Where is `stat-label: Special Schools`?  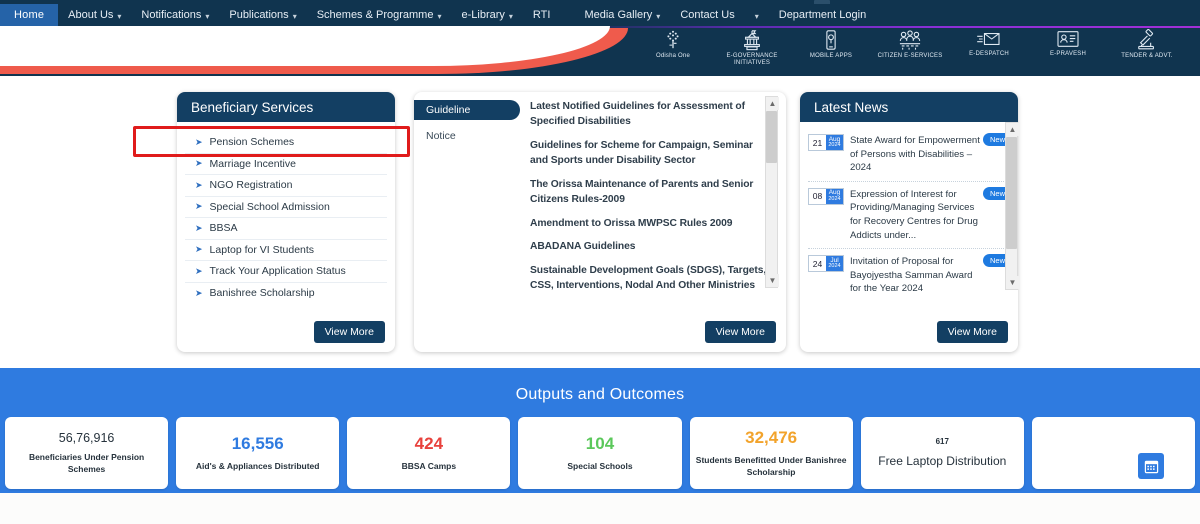
stat-label: Special Schools is located at coordinates (600, 465).